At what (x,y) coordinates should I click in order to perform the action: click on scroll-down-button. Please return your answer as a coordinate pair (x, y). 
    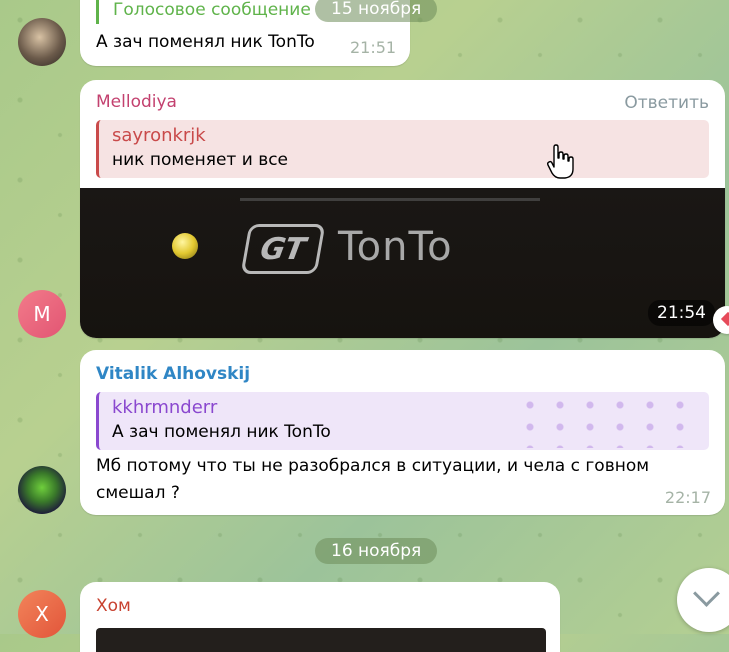
    Looking at the image, I should click on (703, 600).